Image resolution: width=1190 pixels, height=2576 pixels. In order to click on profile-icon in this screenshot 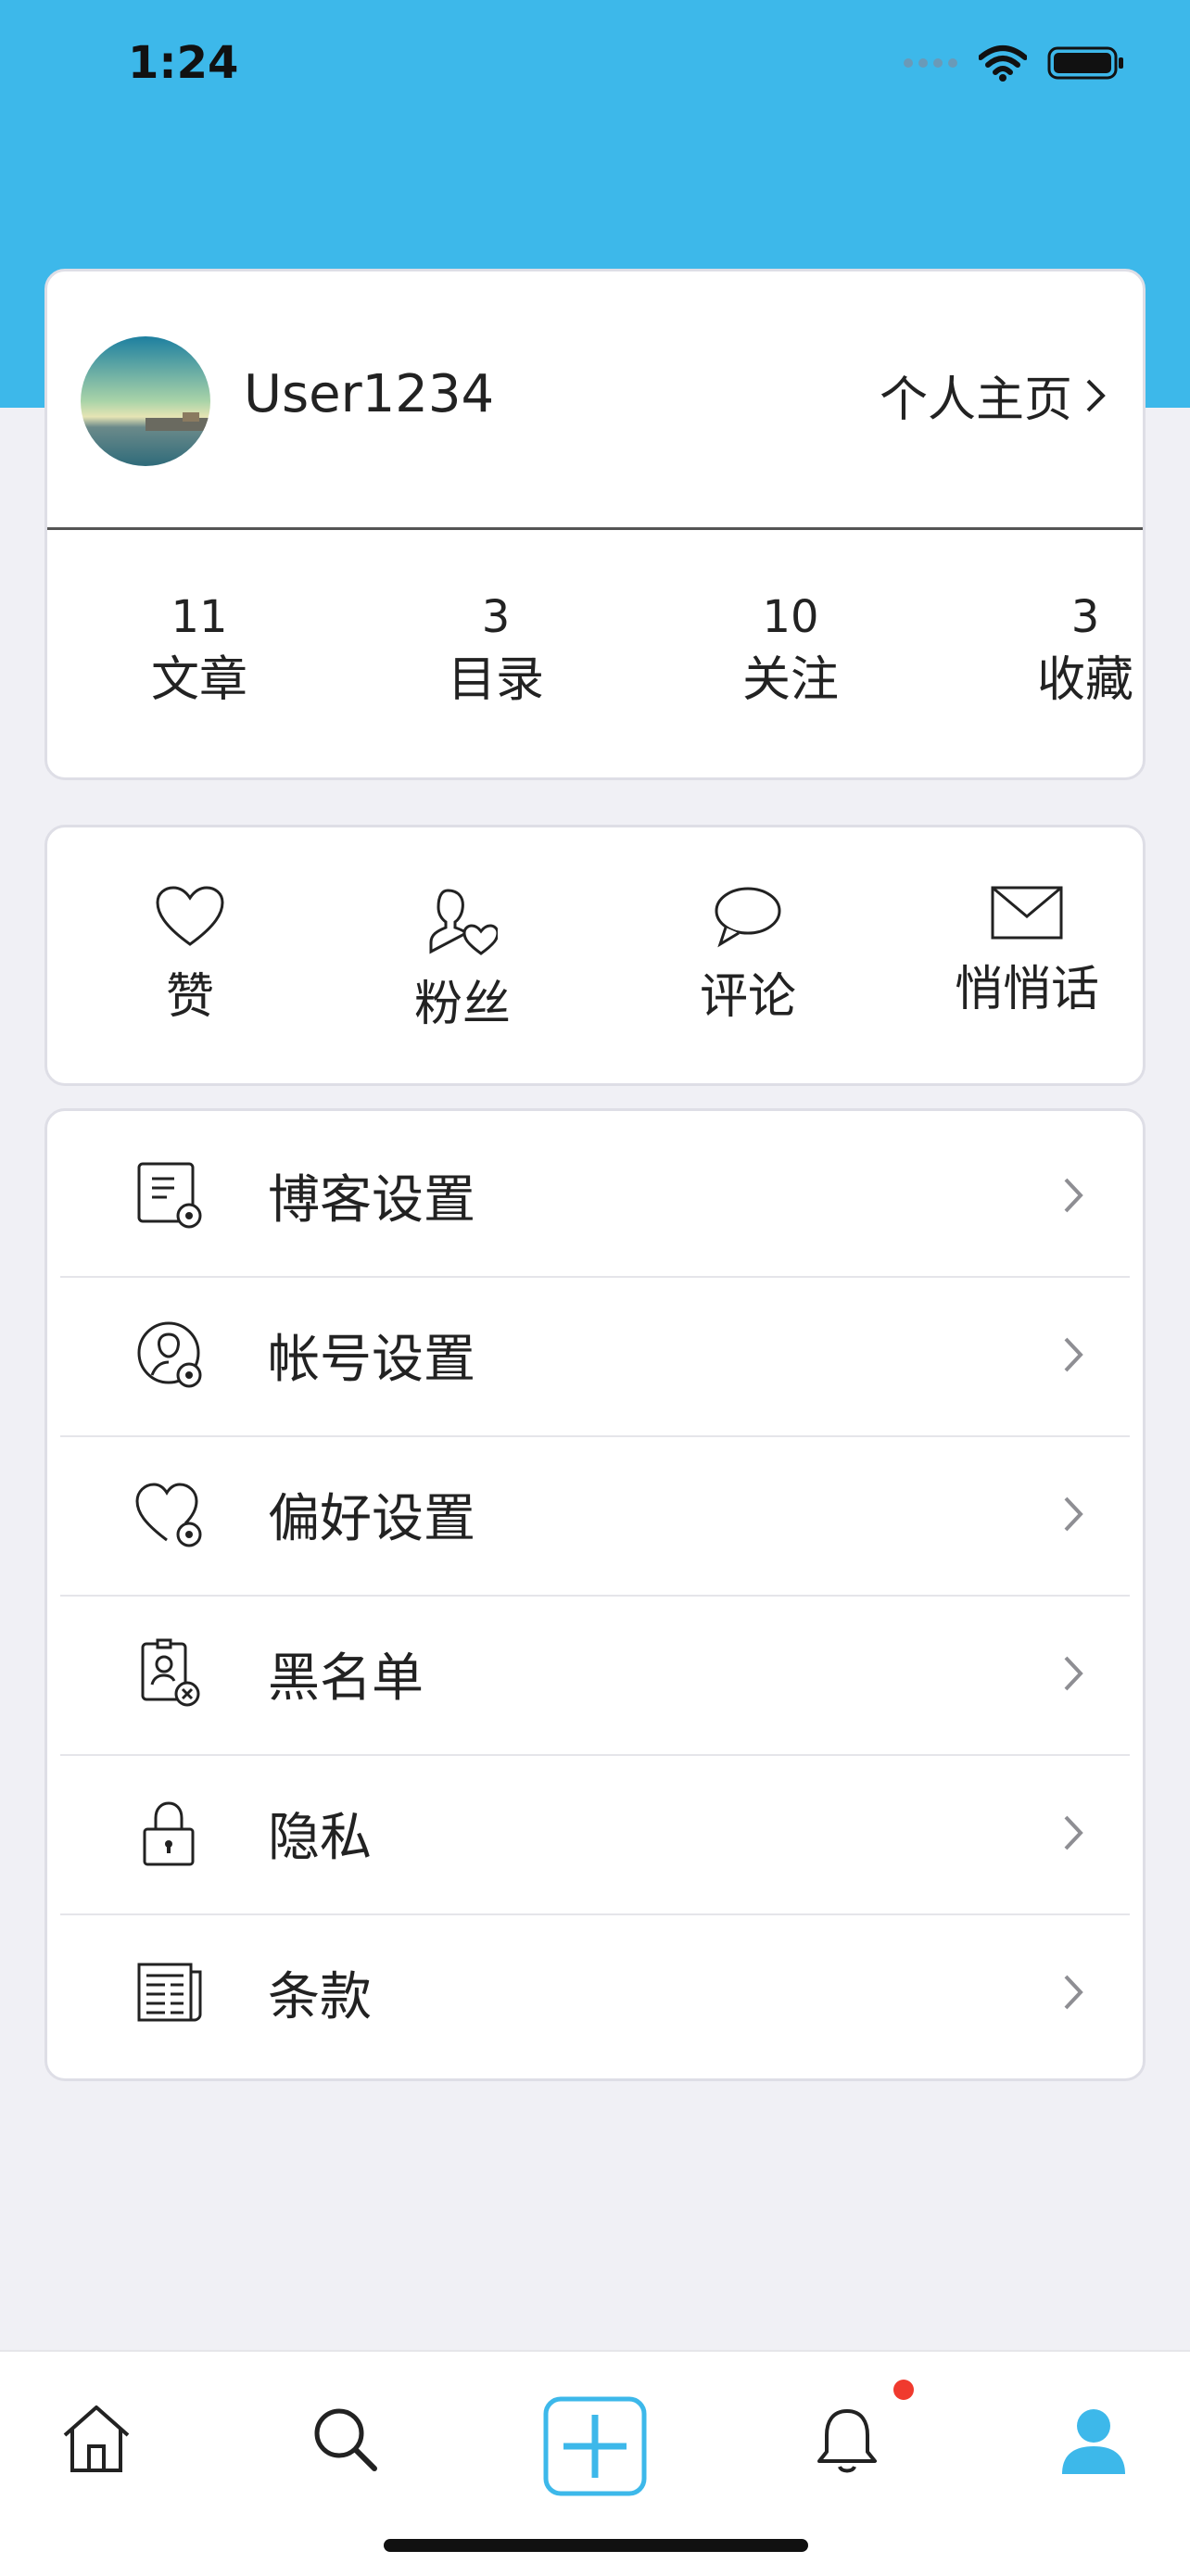, I will do `click(1093, 2442)`.